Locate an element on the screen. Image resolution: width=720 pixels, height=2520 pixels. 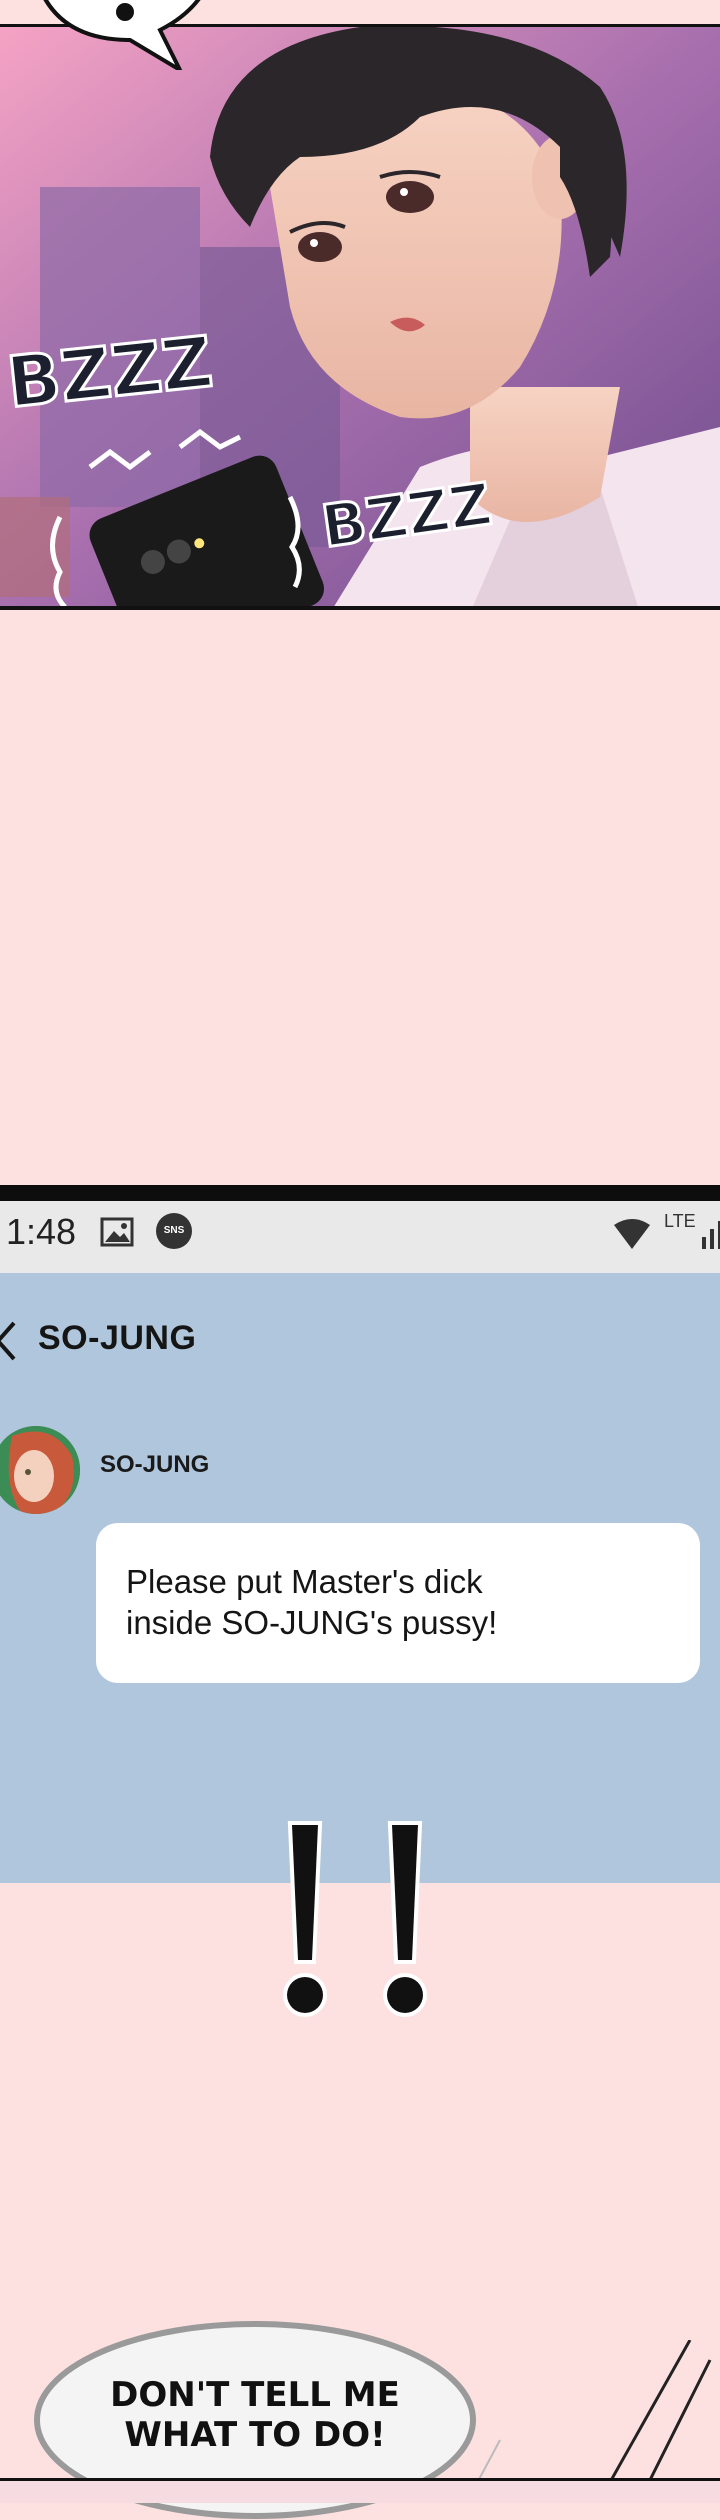
exclamation-marks is located at coordinates (355, 1919).